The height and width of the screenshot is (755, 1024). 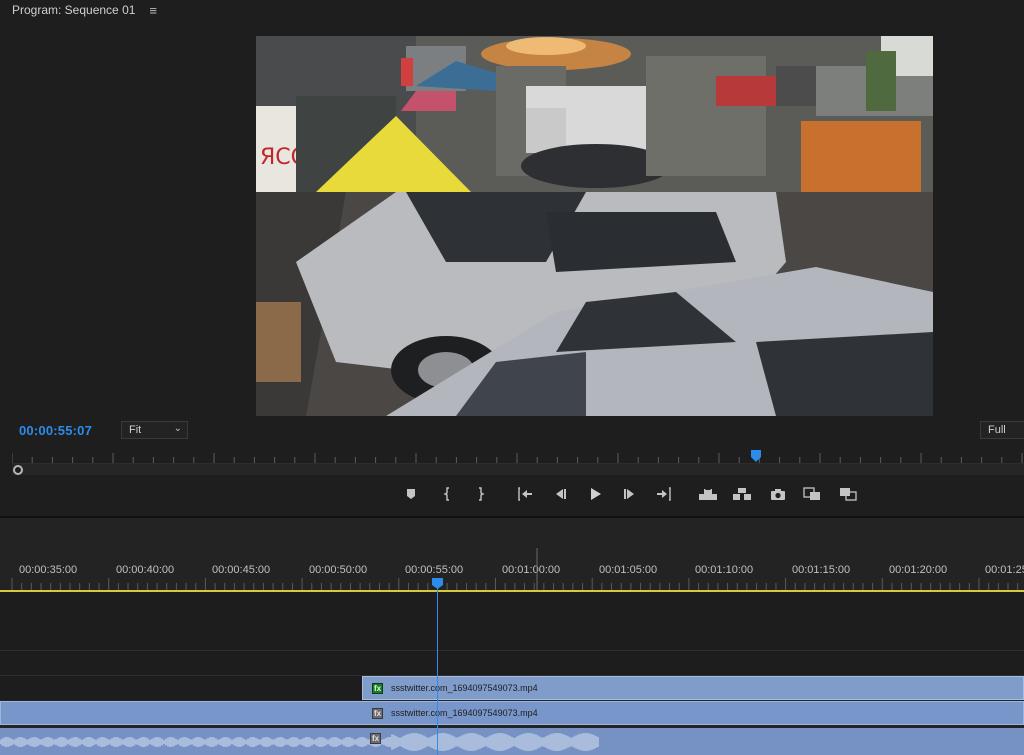 What do you see at coordinates (742, 494) in the screenshot?
I see `extract-icon` at bounding box center [742, 494].